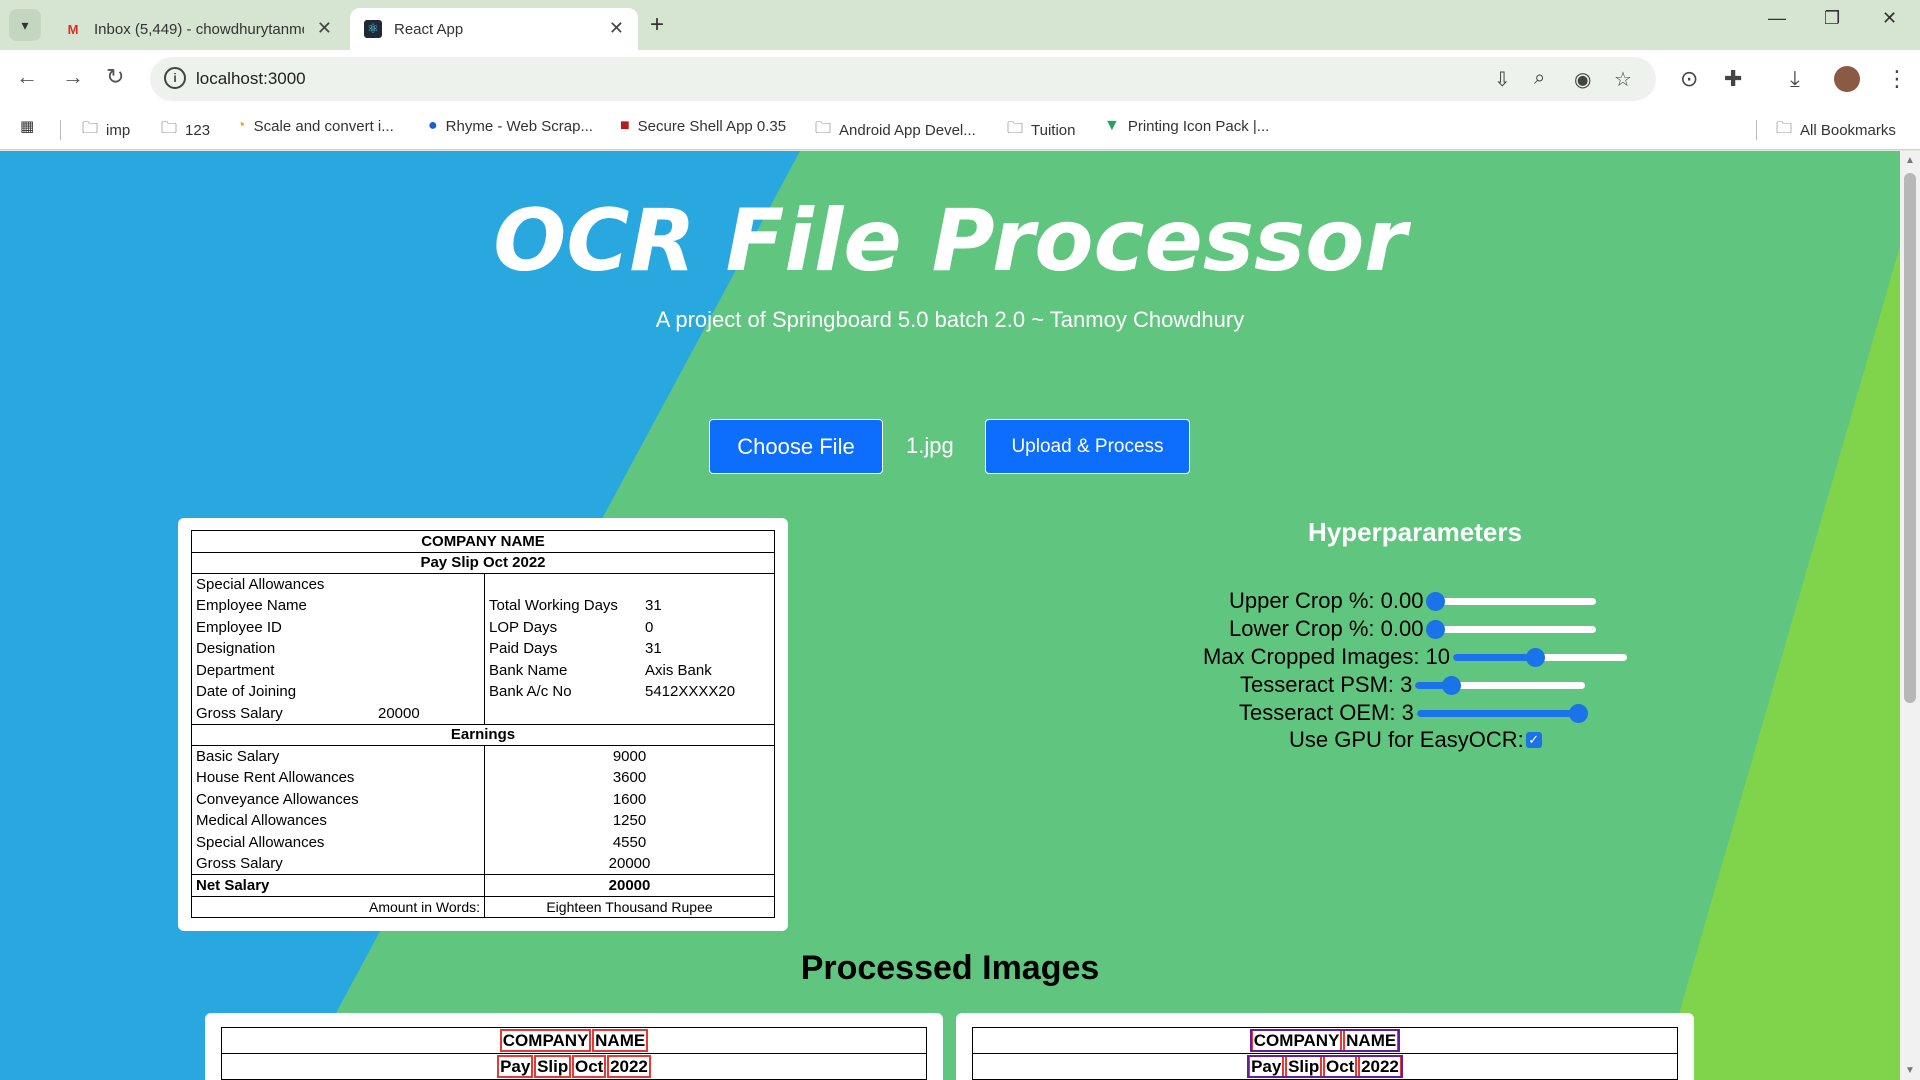 This screenshot has width=1920, height=1080. Describe the element at coordinates (1733, 79) in the screenshot. I see `extensions-icon: ✚` at that location.